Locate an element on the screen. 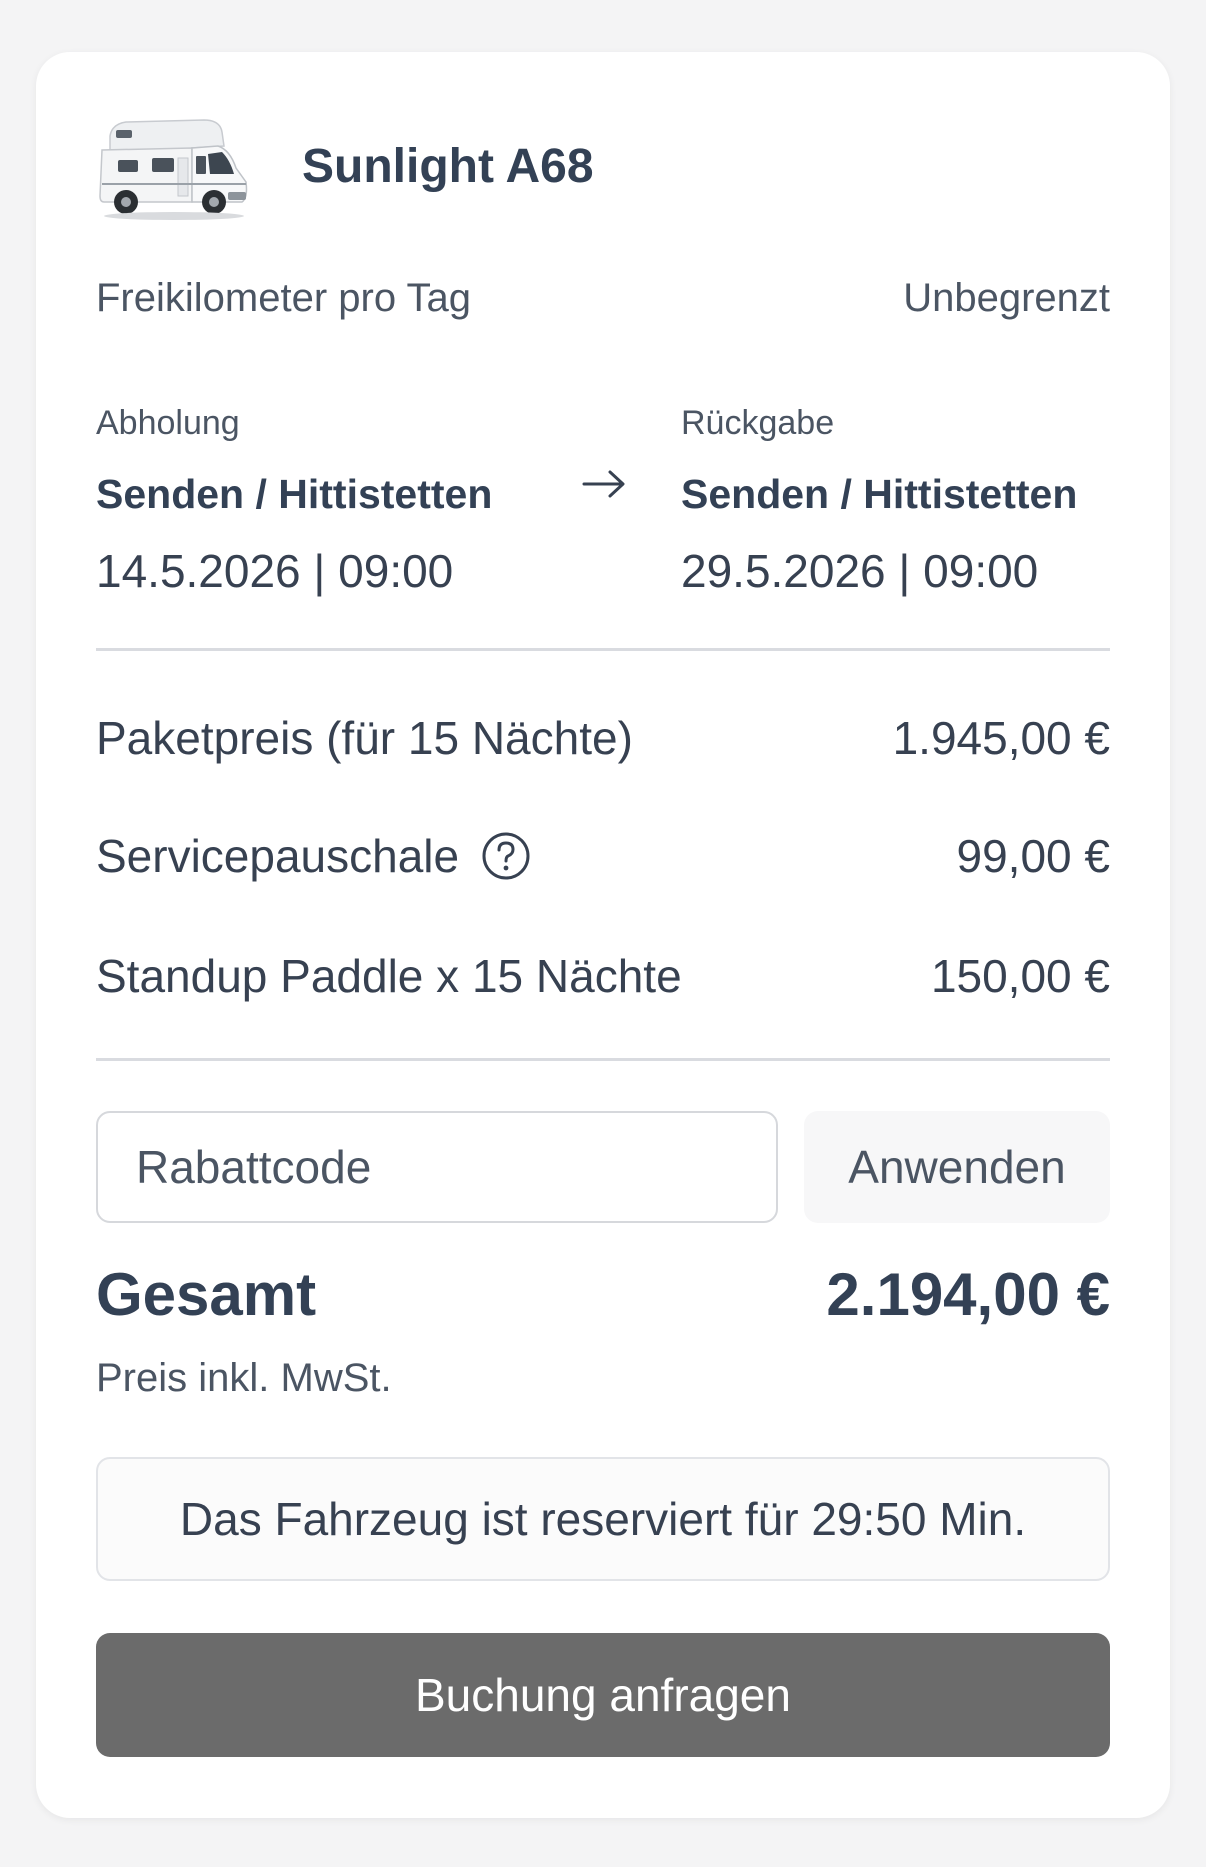 The image size is (1206, 1867). coupon-code-input is located at coordinates (437, 1167).